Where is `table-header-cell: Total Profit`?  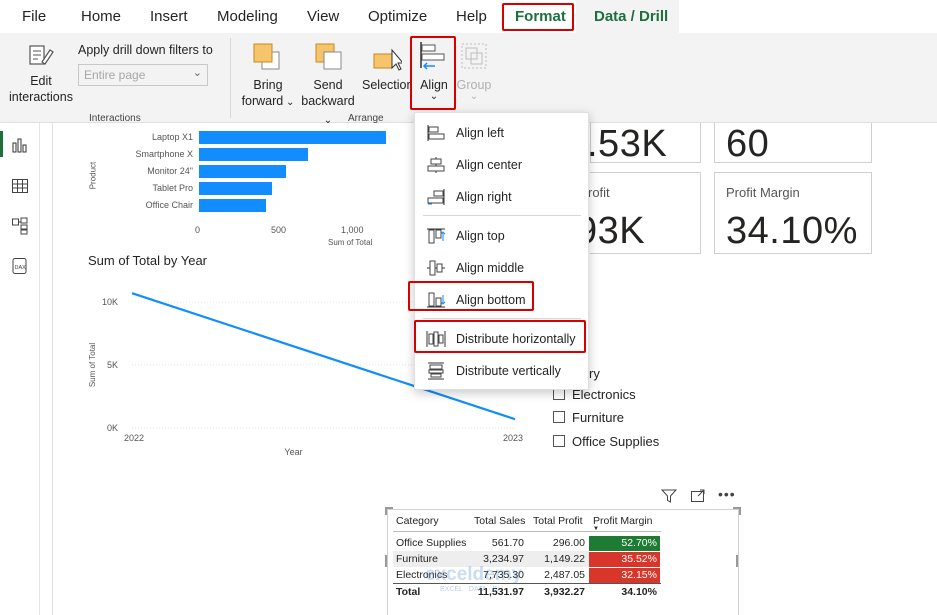
table-header-cell: Total Profit is located at coordinates (558, 521).